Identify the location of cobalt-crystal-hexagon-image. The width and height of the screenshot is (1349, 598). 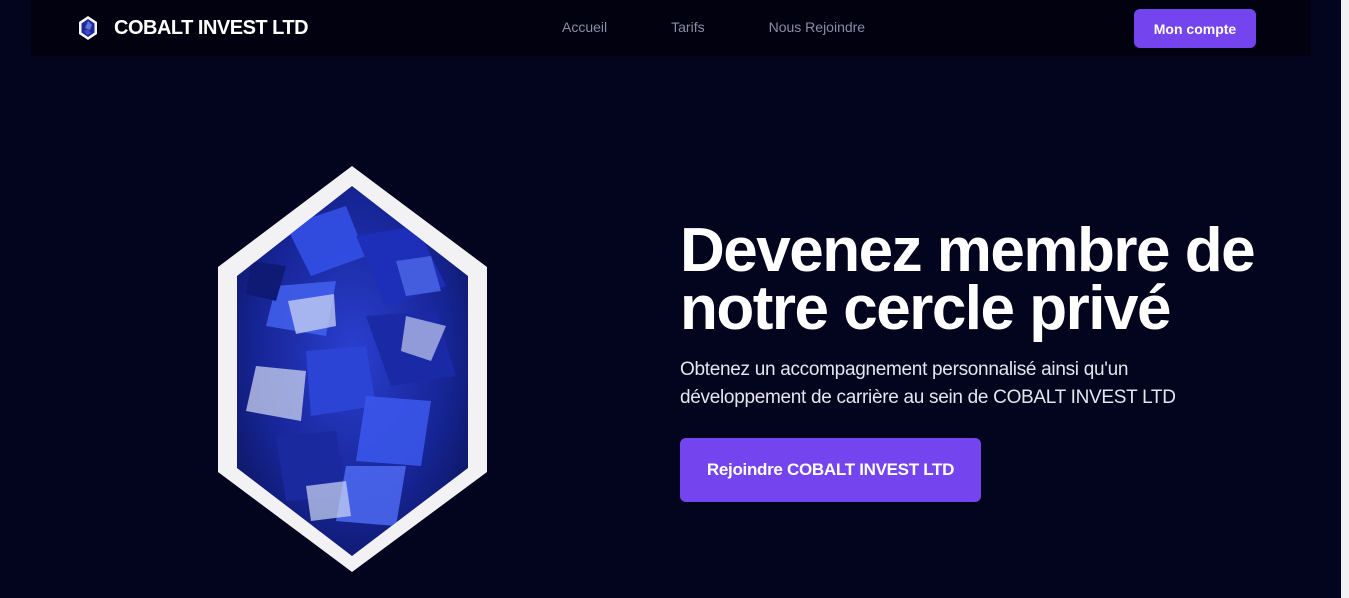
(352, 369).